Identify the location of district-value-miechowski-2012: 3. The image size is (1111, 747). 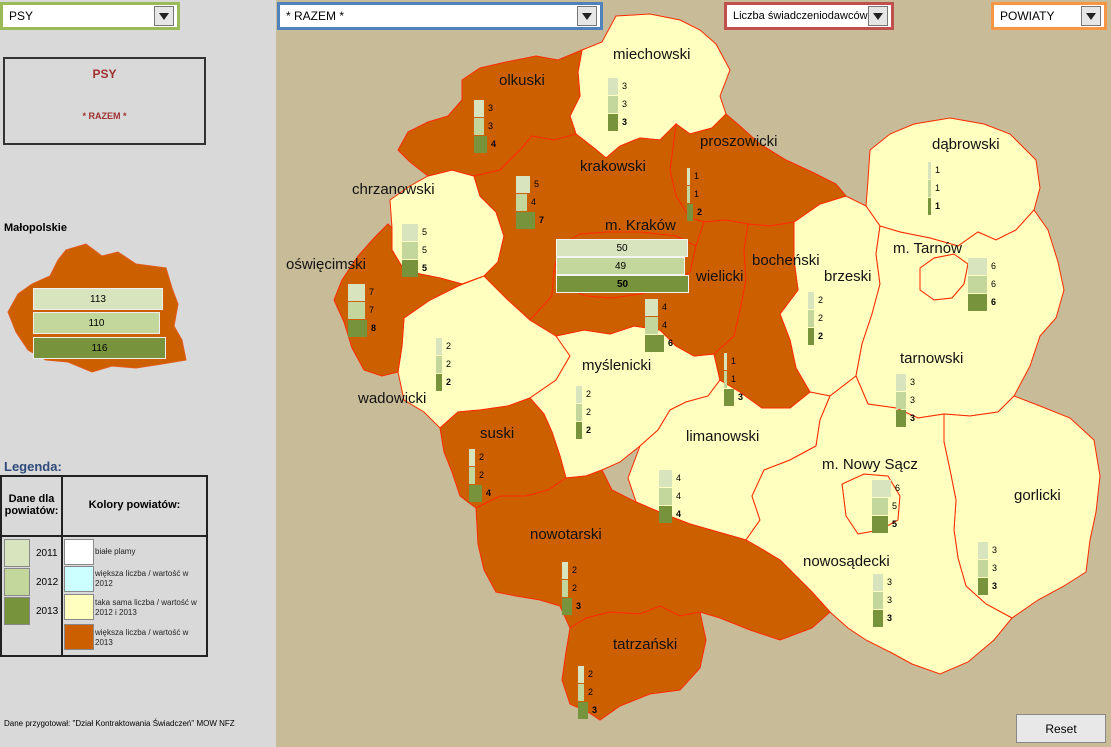
(625, 104).